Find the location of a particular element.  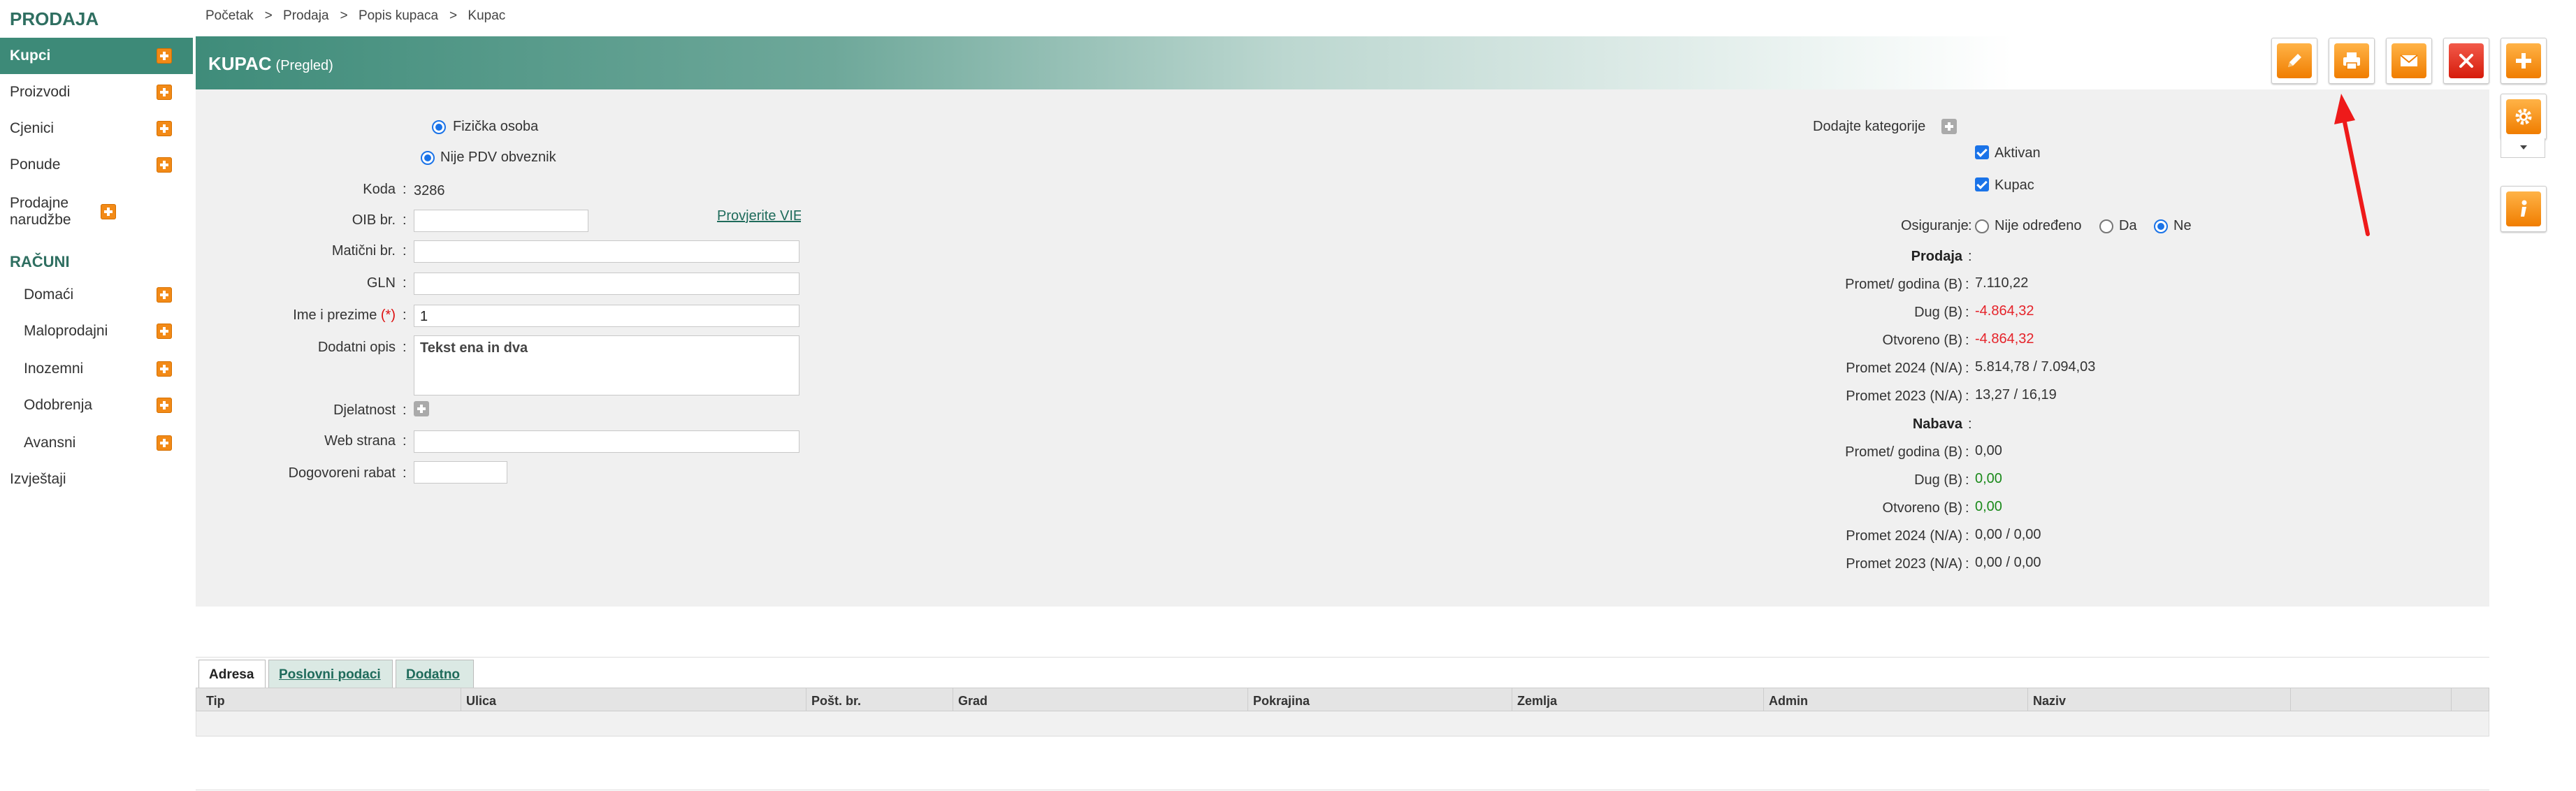

breadcrumb-item: Prodaja is located at coordinates (306, 15).